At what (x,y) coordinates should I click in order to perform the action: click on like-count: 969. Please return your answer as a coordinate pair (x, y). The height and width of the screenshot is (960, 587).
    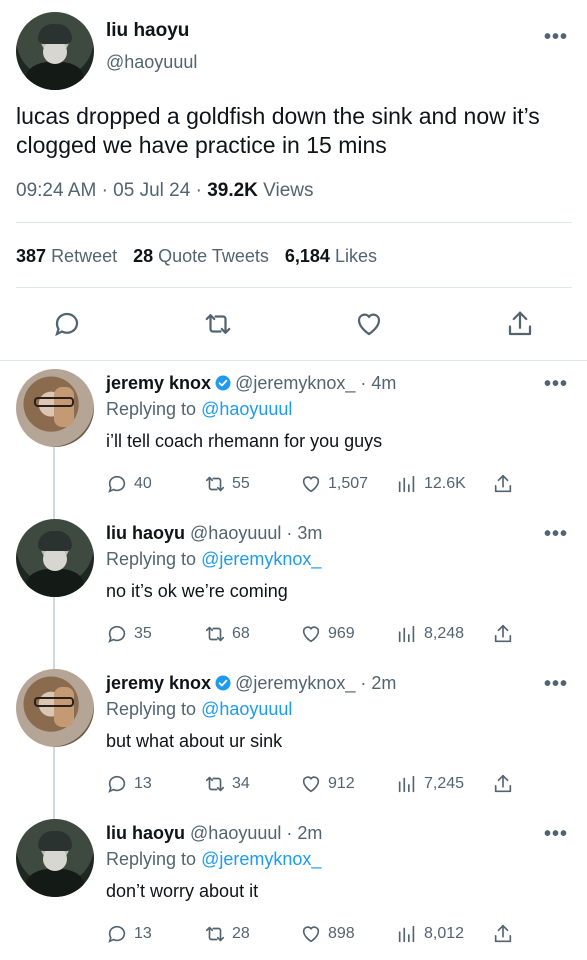
    Looking at the image, I should click on (341, 633).